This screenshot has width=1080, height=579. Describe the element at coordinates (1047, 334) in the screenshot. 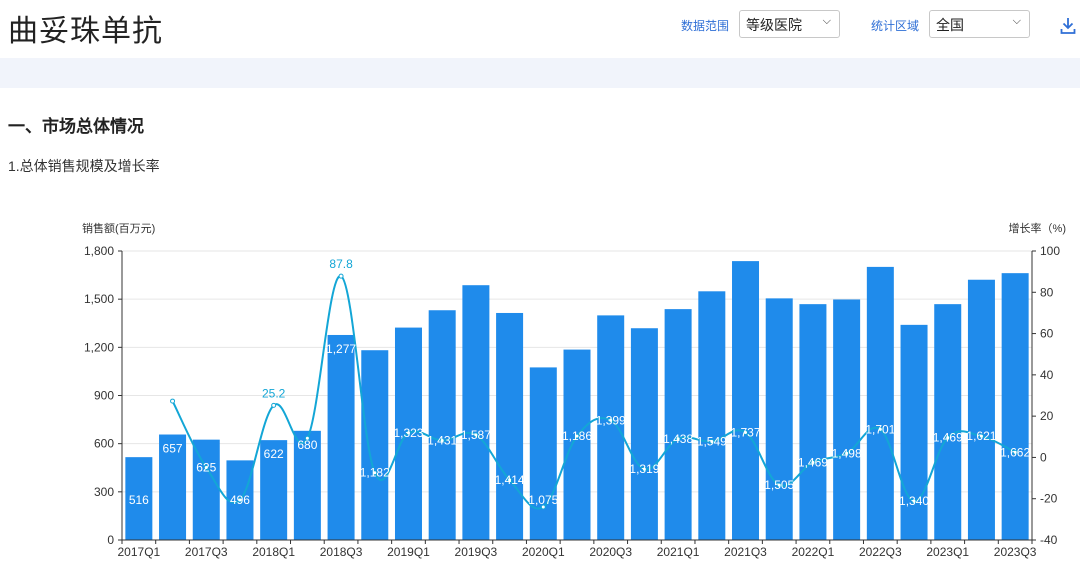

I see `y2-tick-label: 60` at that location.